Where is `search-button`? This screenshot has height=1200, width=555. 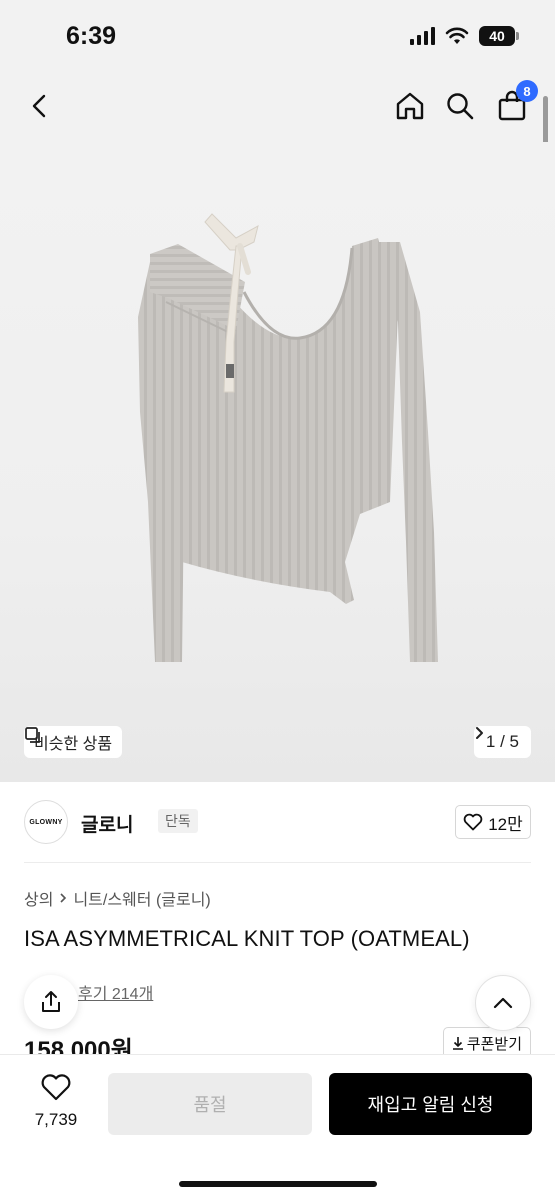 search-button is located at coordinates (460, 106).